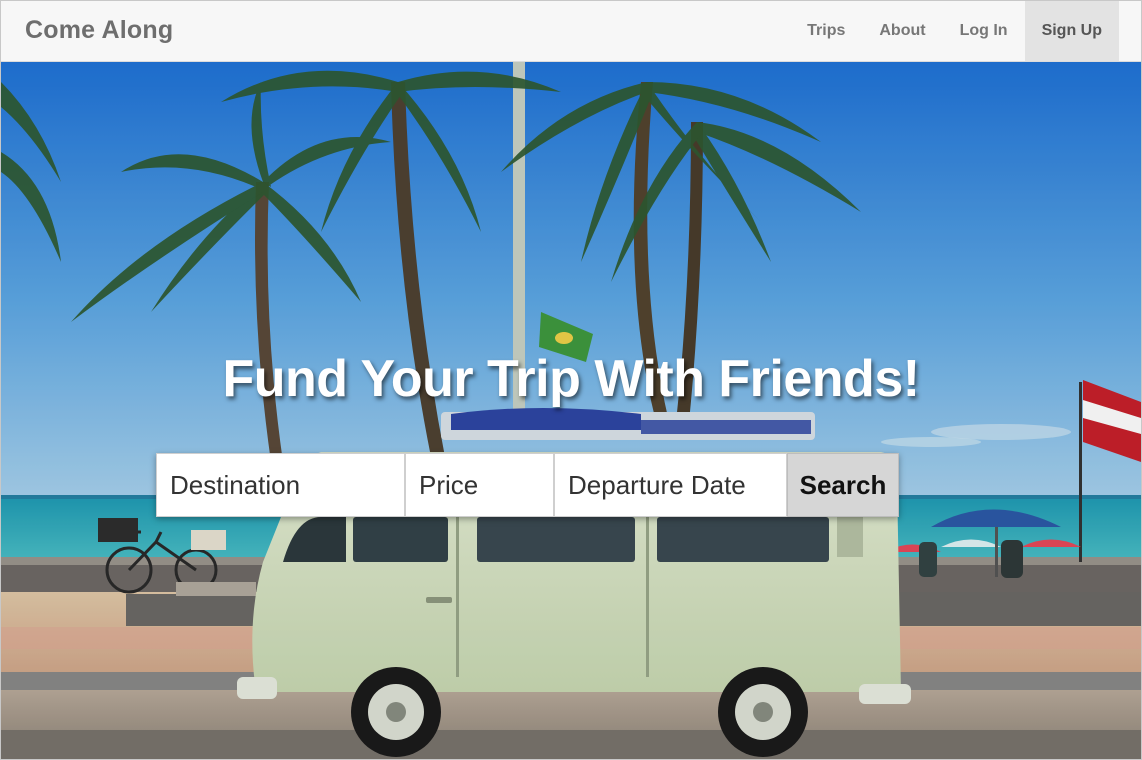 The image size is (1142, 760). What do you see at coordinates (843, 485) in the screenshot?
I see `search-button: Search` at bounding box center [843, 485].